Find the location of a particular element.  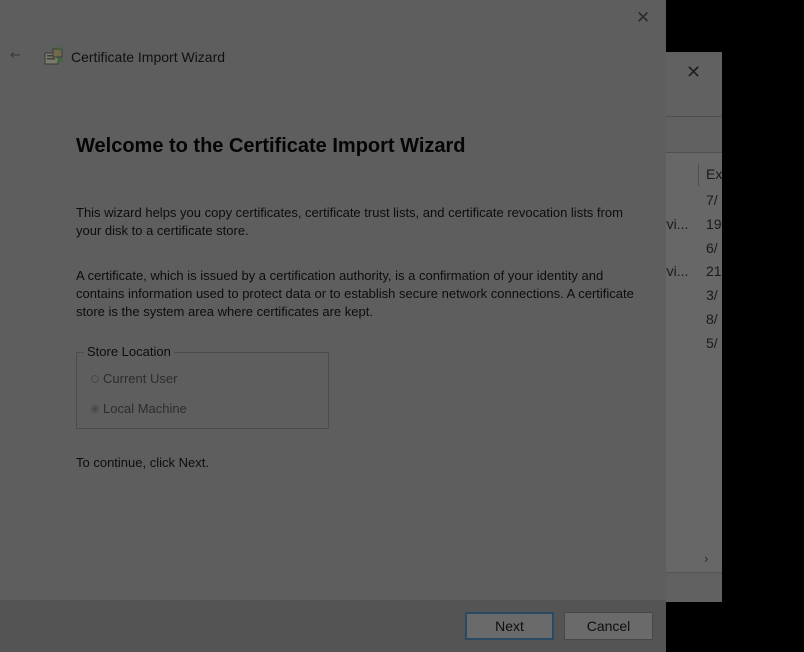

background-cell: 6/ is located at coordinates (712, 248).